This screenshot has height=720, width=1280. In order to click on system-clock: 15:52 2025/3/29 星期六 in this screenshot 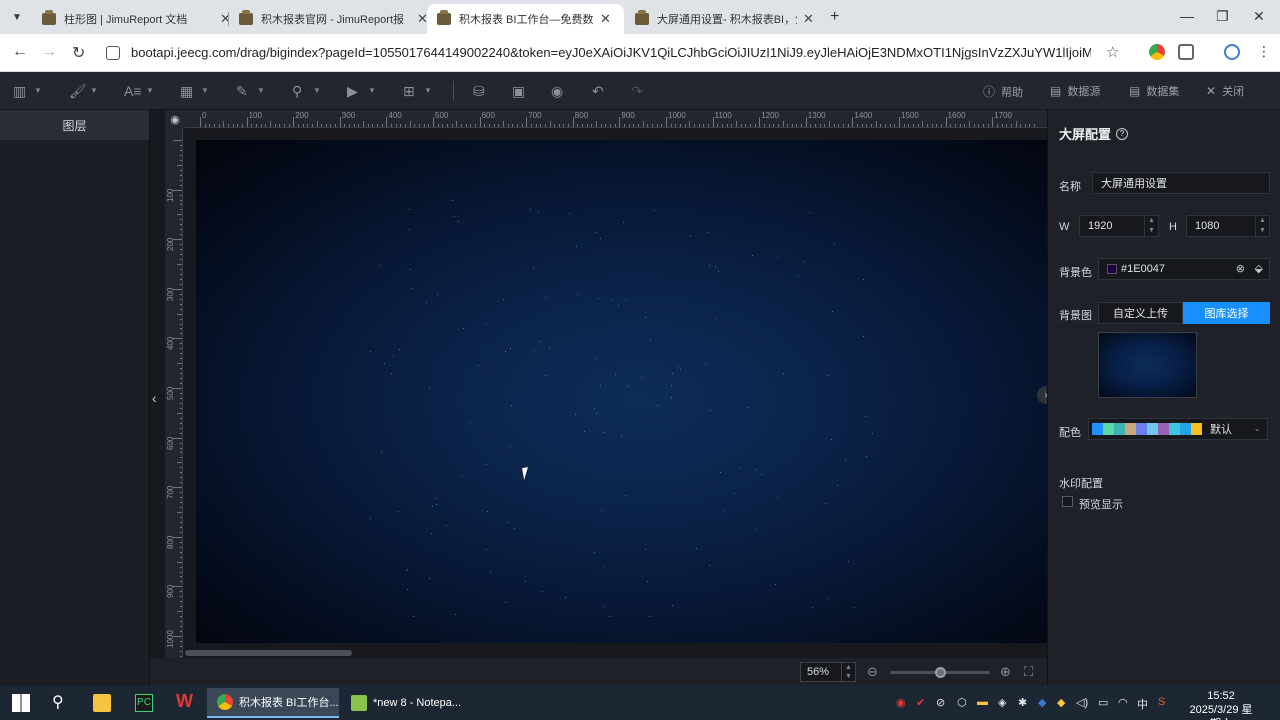, I will do `click(1221, 704)`.